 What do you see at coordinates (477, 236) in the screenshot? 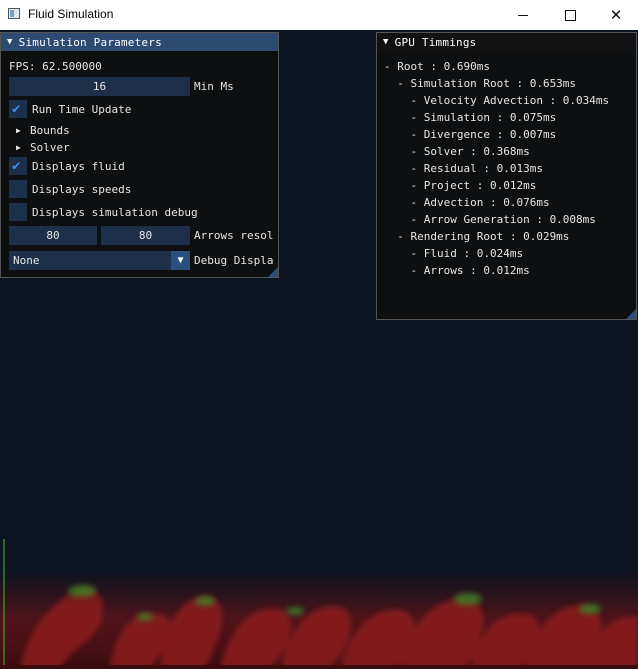
I see `timing-line: - Rendering Root : 0.029ms` at bounding box center [477, 236].